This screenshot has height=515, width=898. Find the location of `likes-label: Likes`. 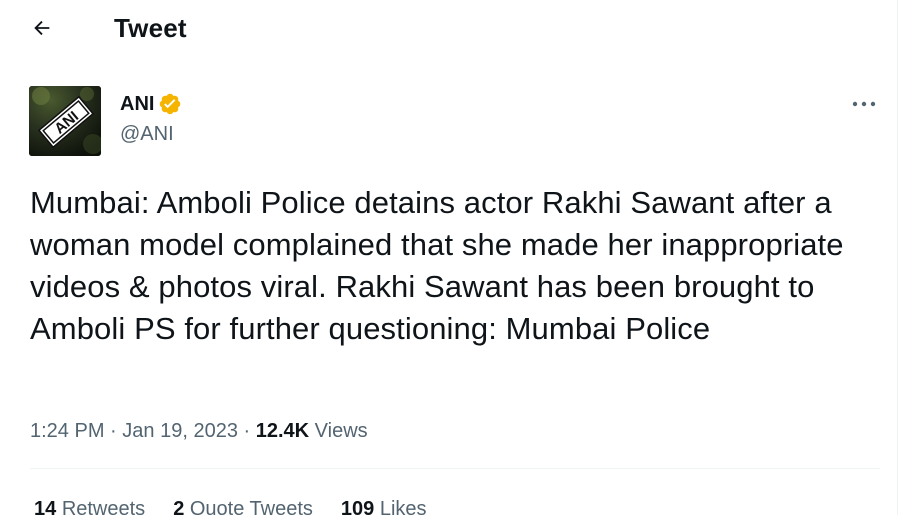

likes-label: Likes is located at coordinates (403, 506).